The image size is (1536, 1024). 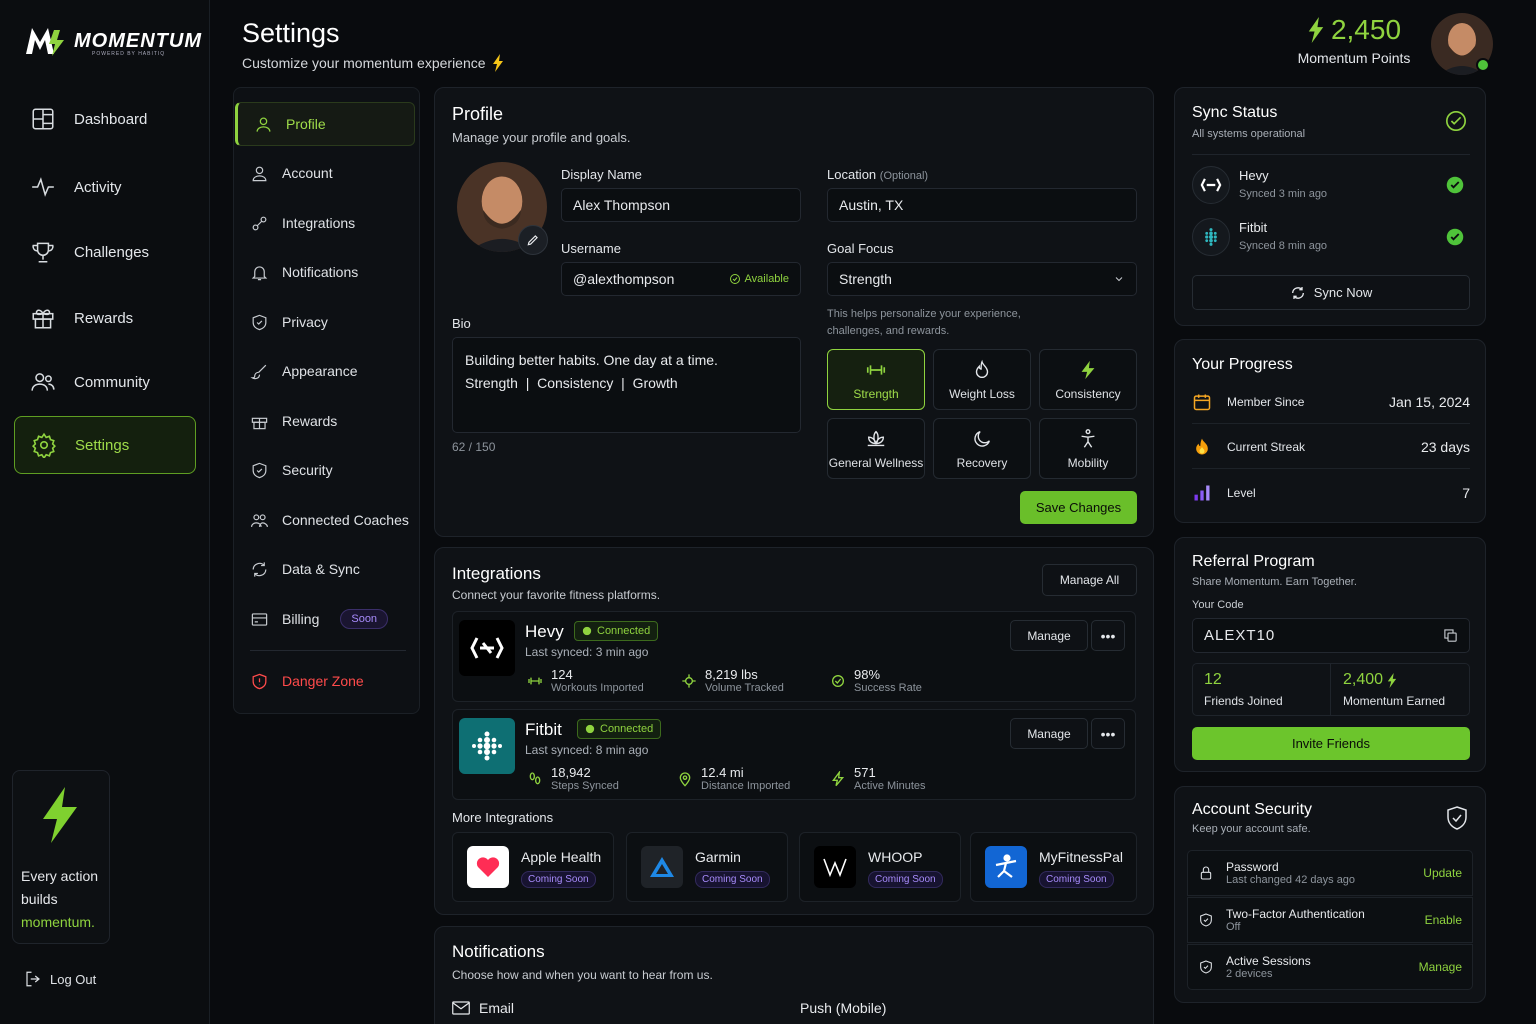 I want to click on referral-code-field: ALEXT10, so click(x=1331, y=635).